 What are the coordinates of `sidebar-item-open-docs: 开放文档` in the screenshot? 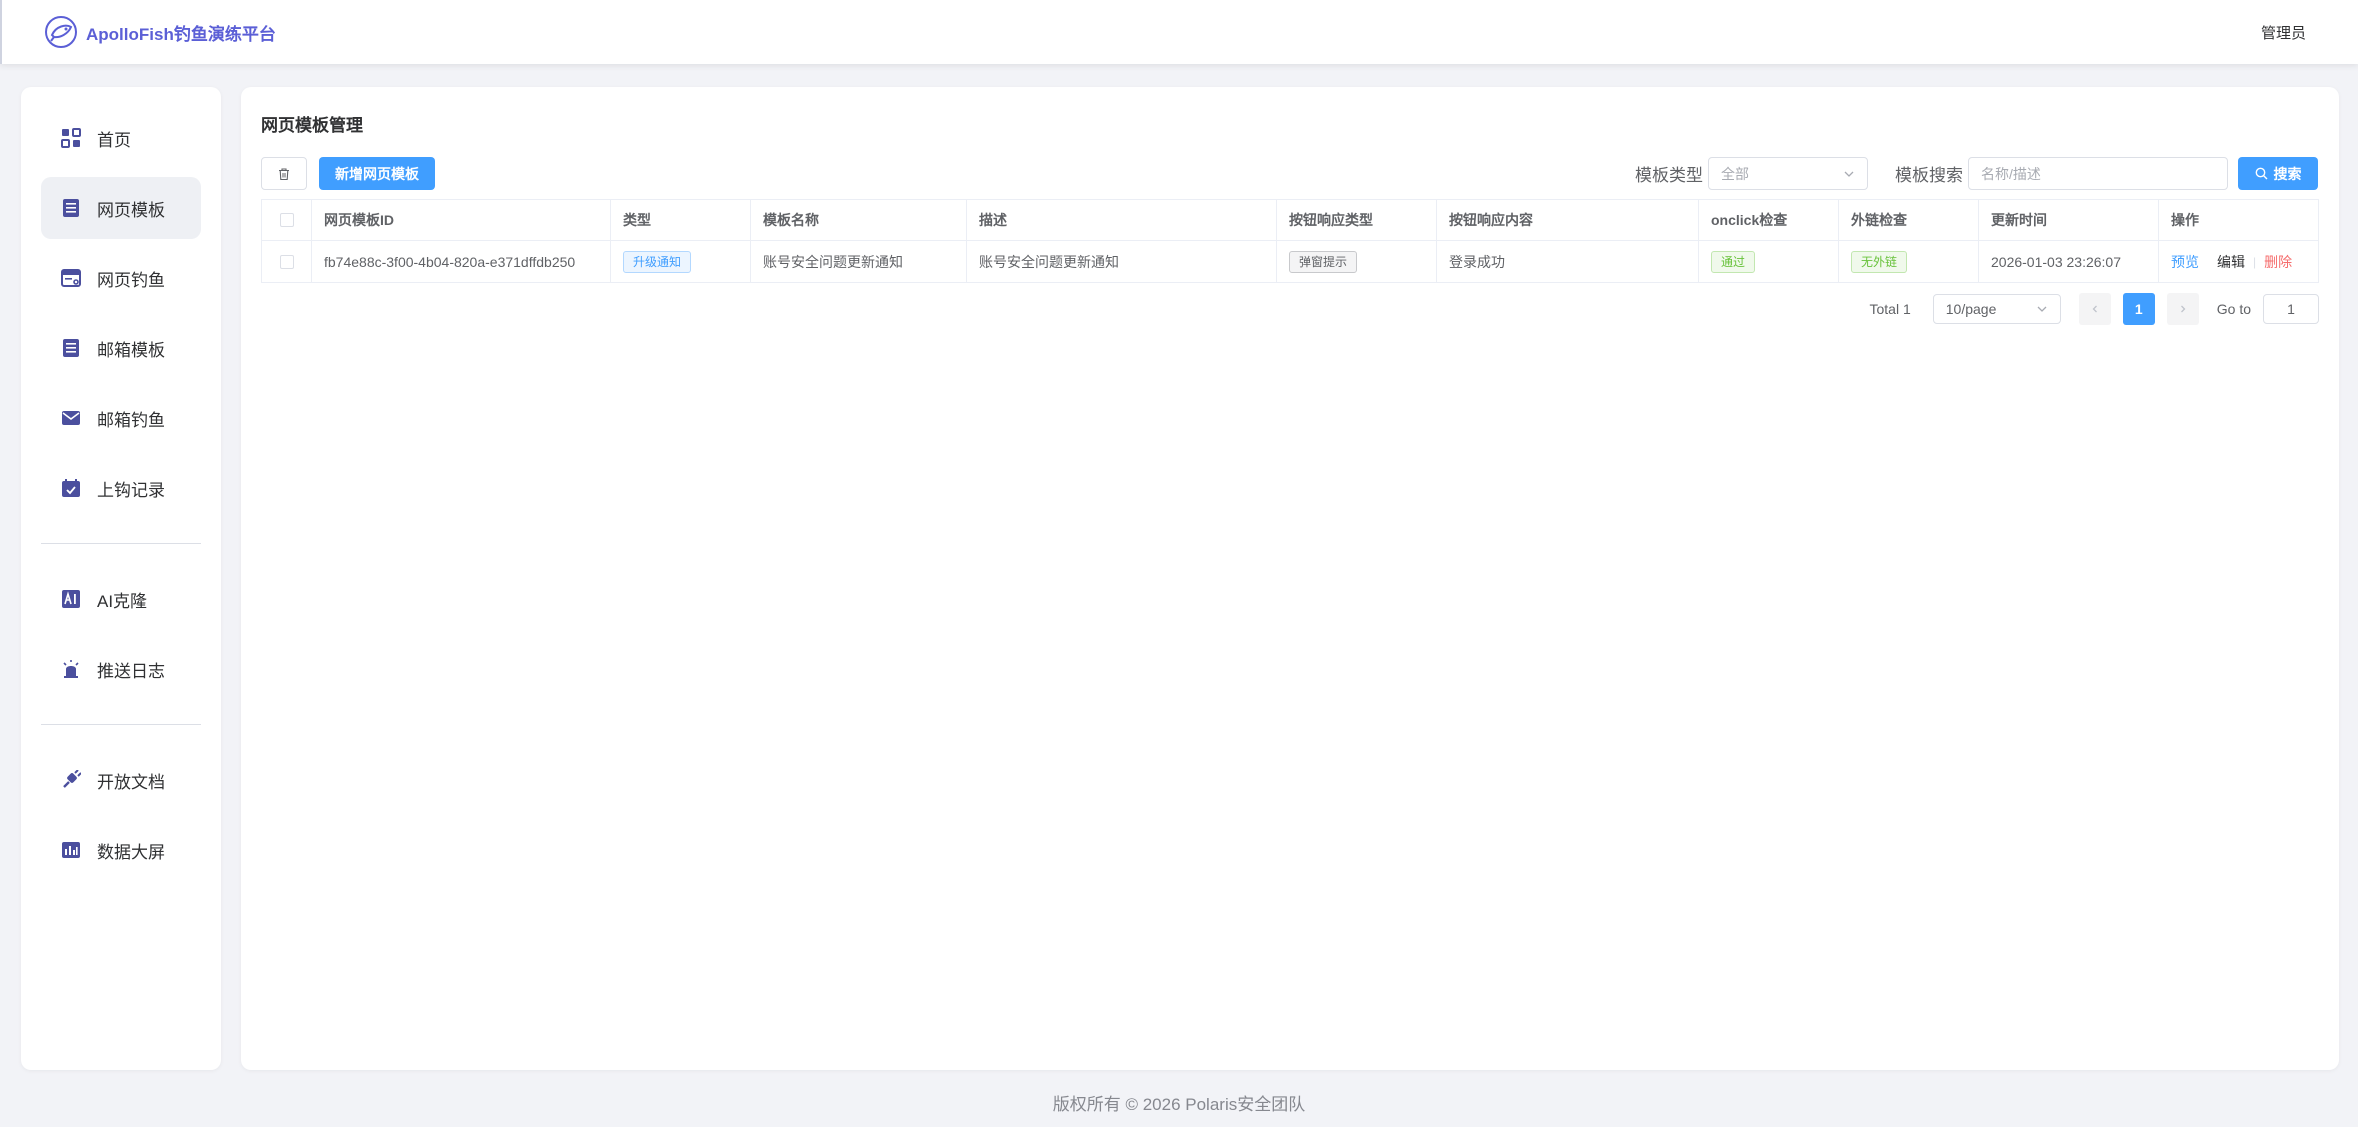 It's located at (121, 780).